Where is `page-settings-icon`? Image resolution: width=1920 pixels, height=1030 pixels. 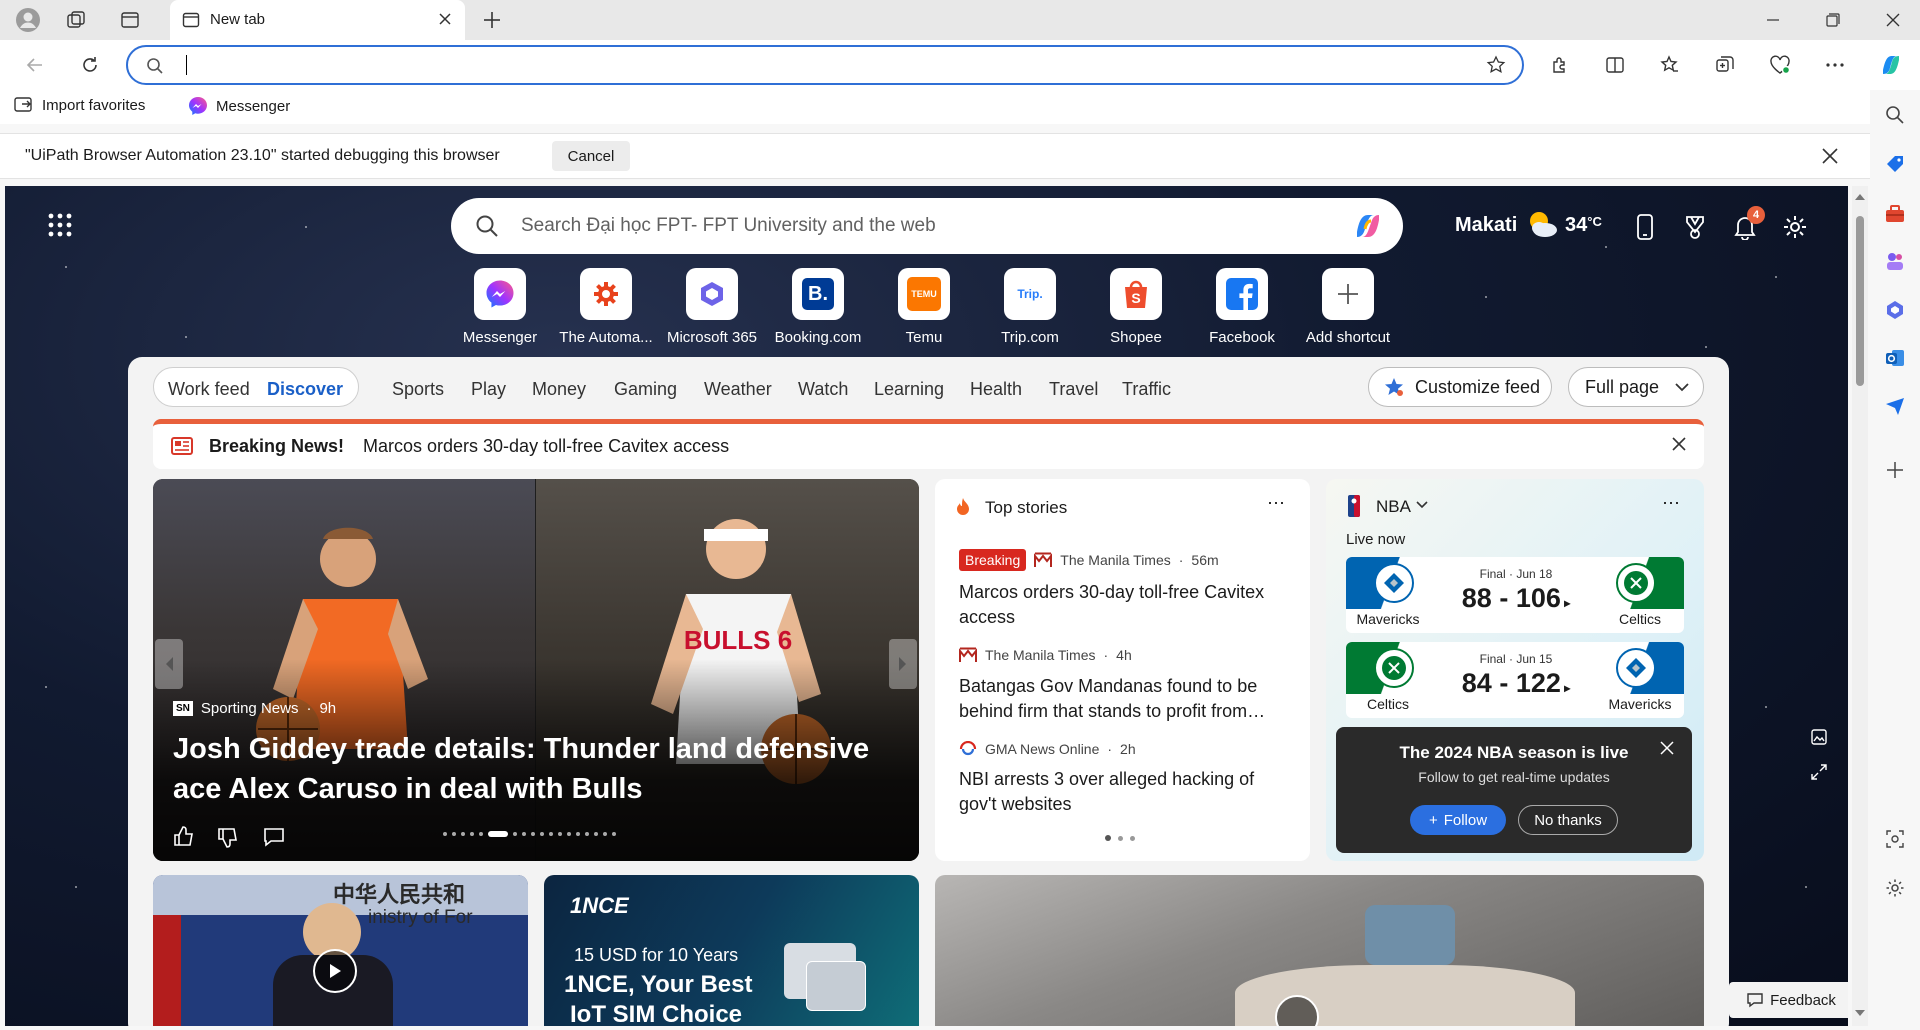 page-settings-icon is located at coordinates (1795, 227).